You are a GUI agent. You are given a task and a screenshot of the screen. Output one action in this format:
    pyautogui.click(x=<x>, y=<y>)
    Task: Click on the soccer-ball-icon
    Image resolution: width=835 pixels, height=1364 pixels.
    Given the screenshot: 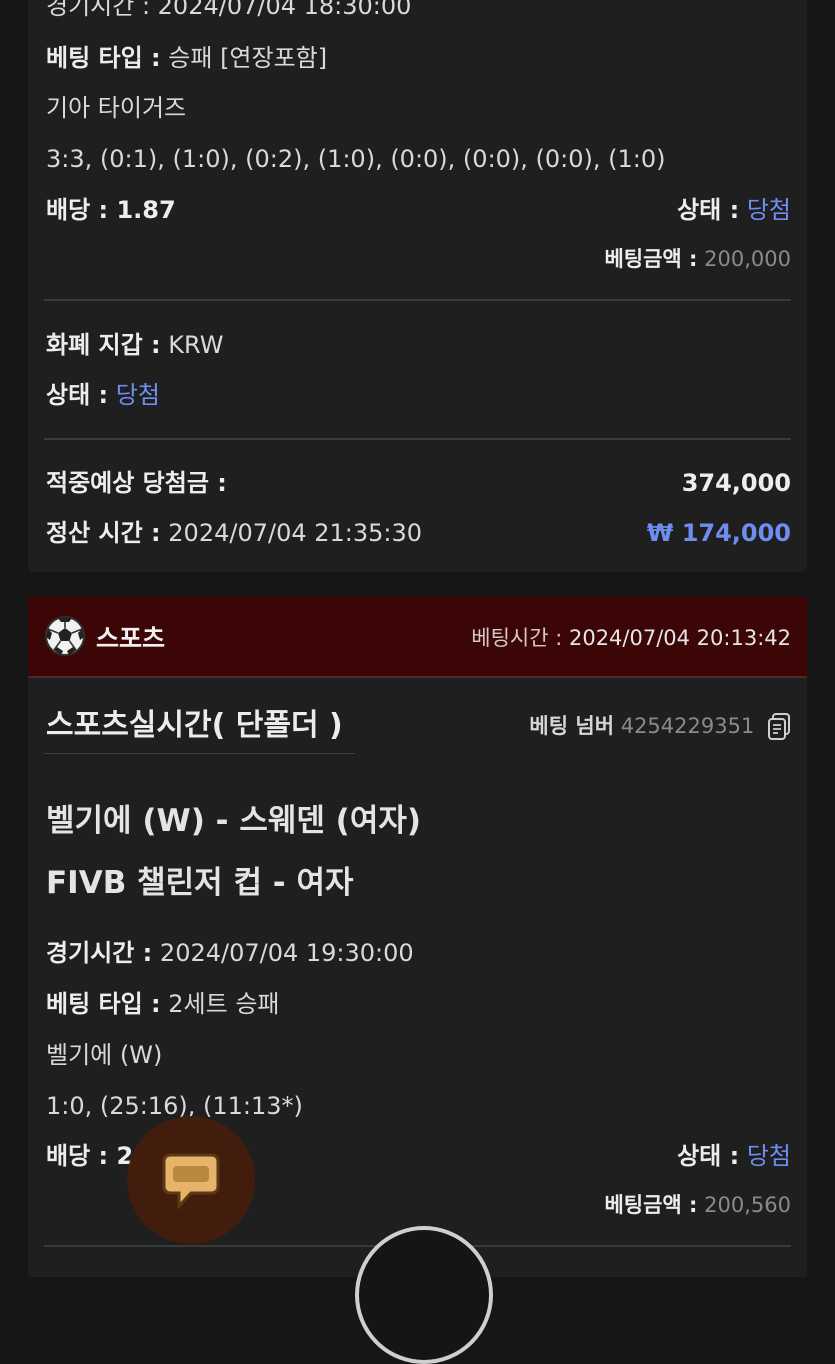 What is the action you would take?
    pyautogui.click(x=65, y=636)
    